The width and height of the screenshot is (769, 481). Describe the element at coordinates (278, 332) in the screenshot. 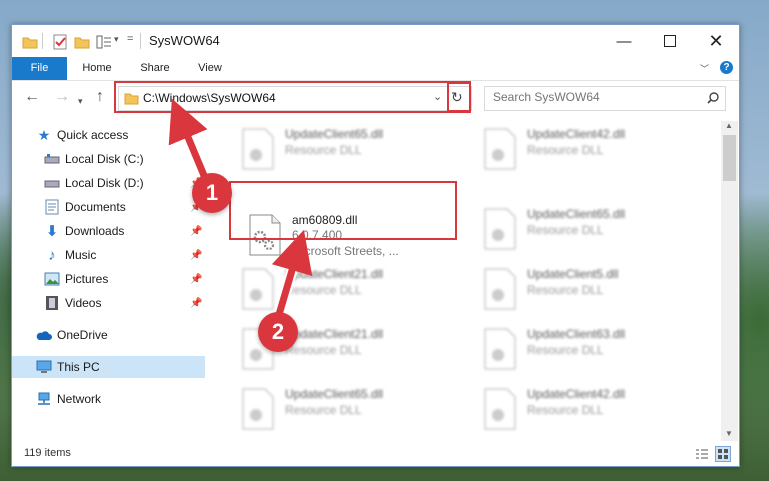

I see `step-badge-2: 2` at that location.